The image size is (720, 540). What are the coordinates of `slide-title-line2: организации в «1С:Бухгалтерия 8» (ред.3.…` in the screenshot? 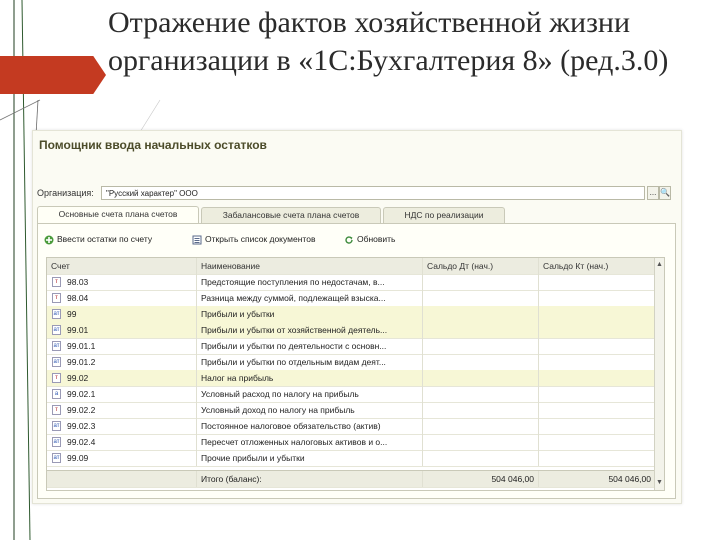 It's located at (388, 60).